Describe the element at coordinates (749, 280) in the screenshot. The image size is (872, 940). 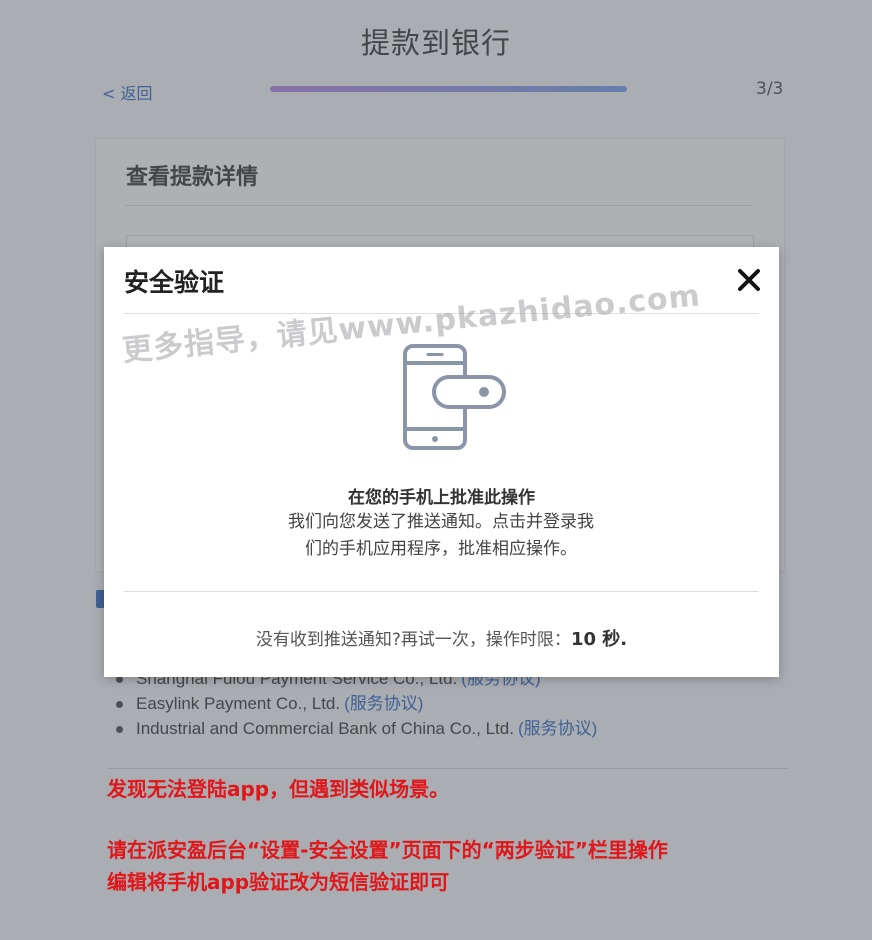
I see `close-icon` at that location.